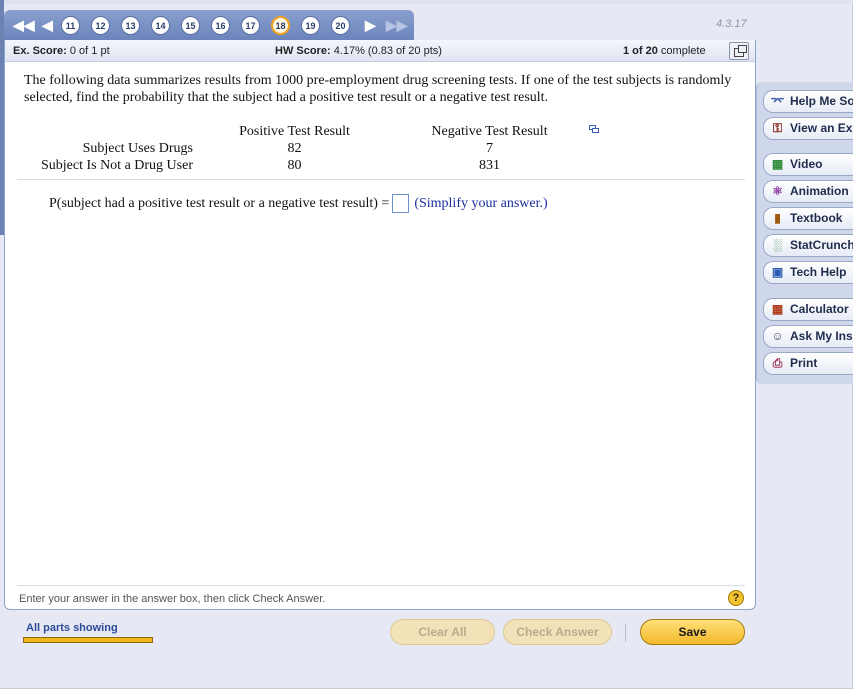 This screenshot has height=689, width=853. I want to click on copy-table-icon, so click(594, 129).